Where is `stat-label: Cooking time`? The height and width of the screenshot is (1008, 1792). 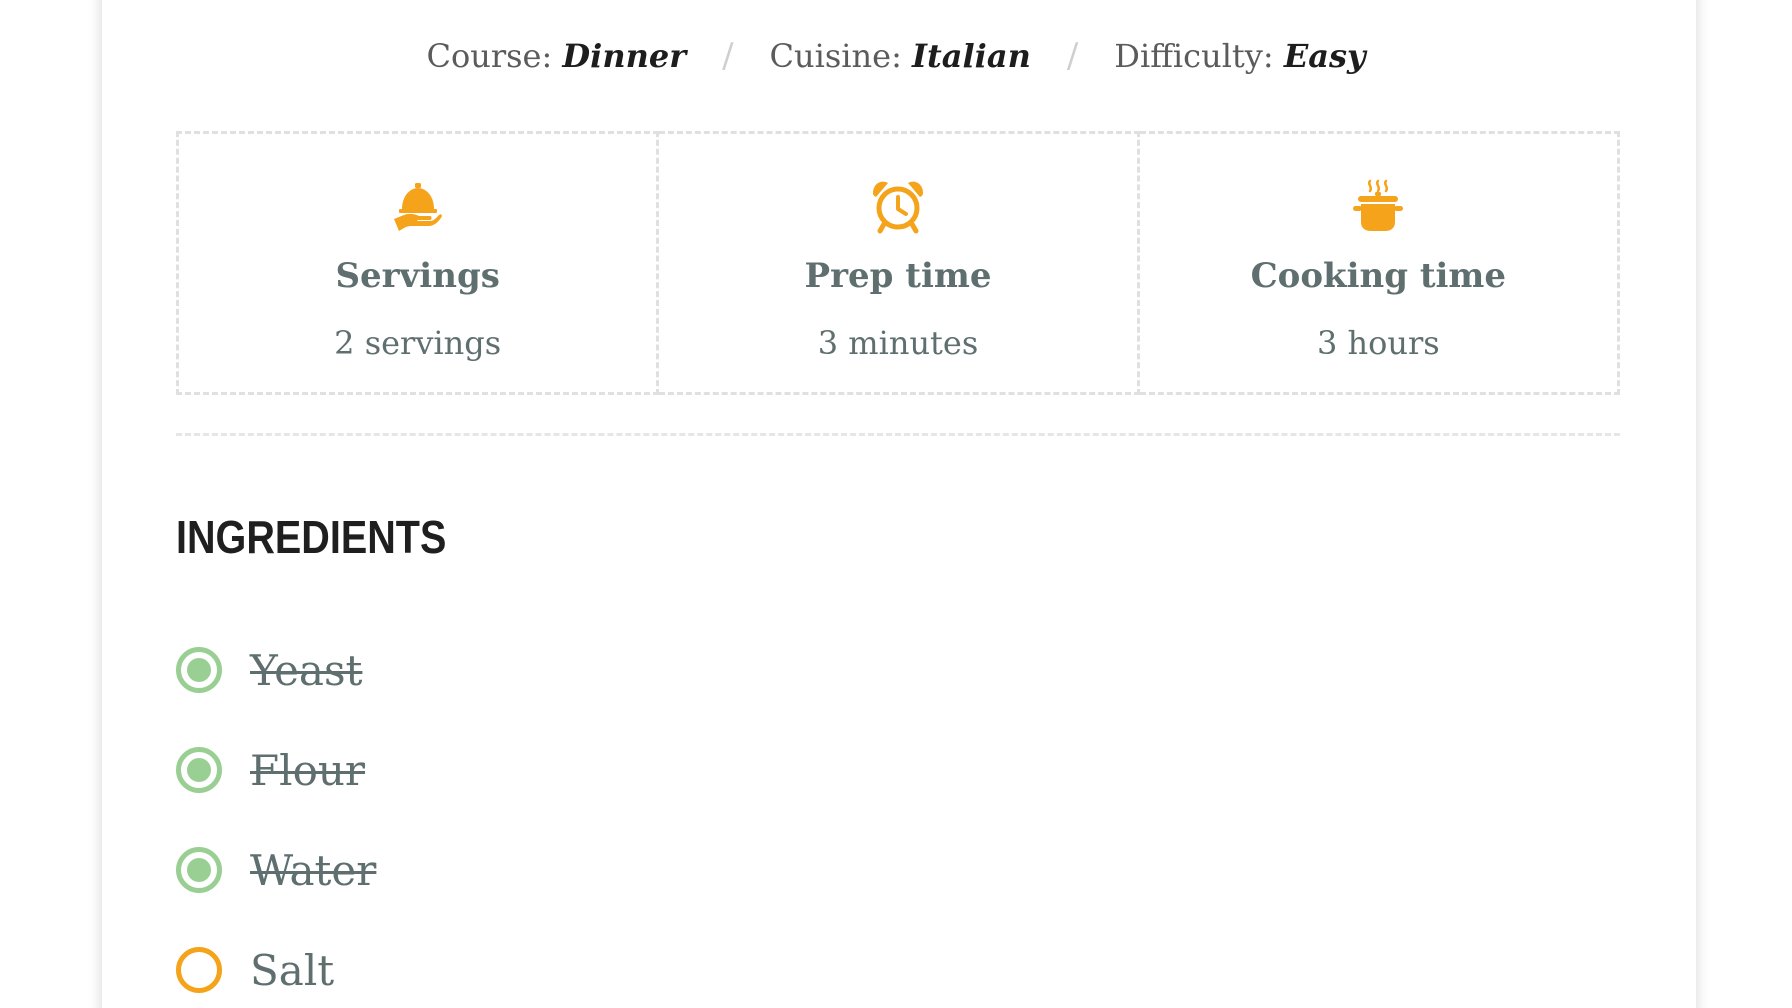
stat-label: Cooking time is located at coordinates (1378, 276).